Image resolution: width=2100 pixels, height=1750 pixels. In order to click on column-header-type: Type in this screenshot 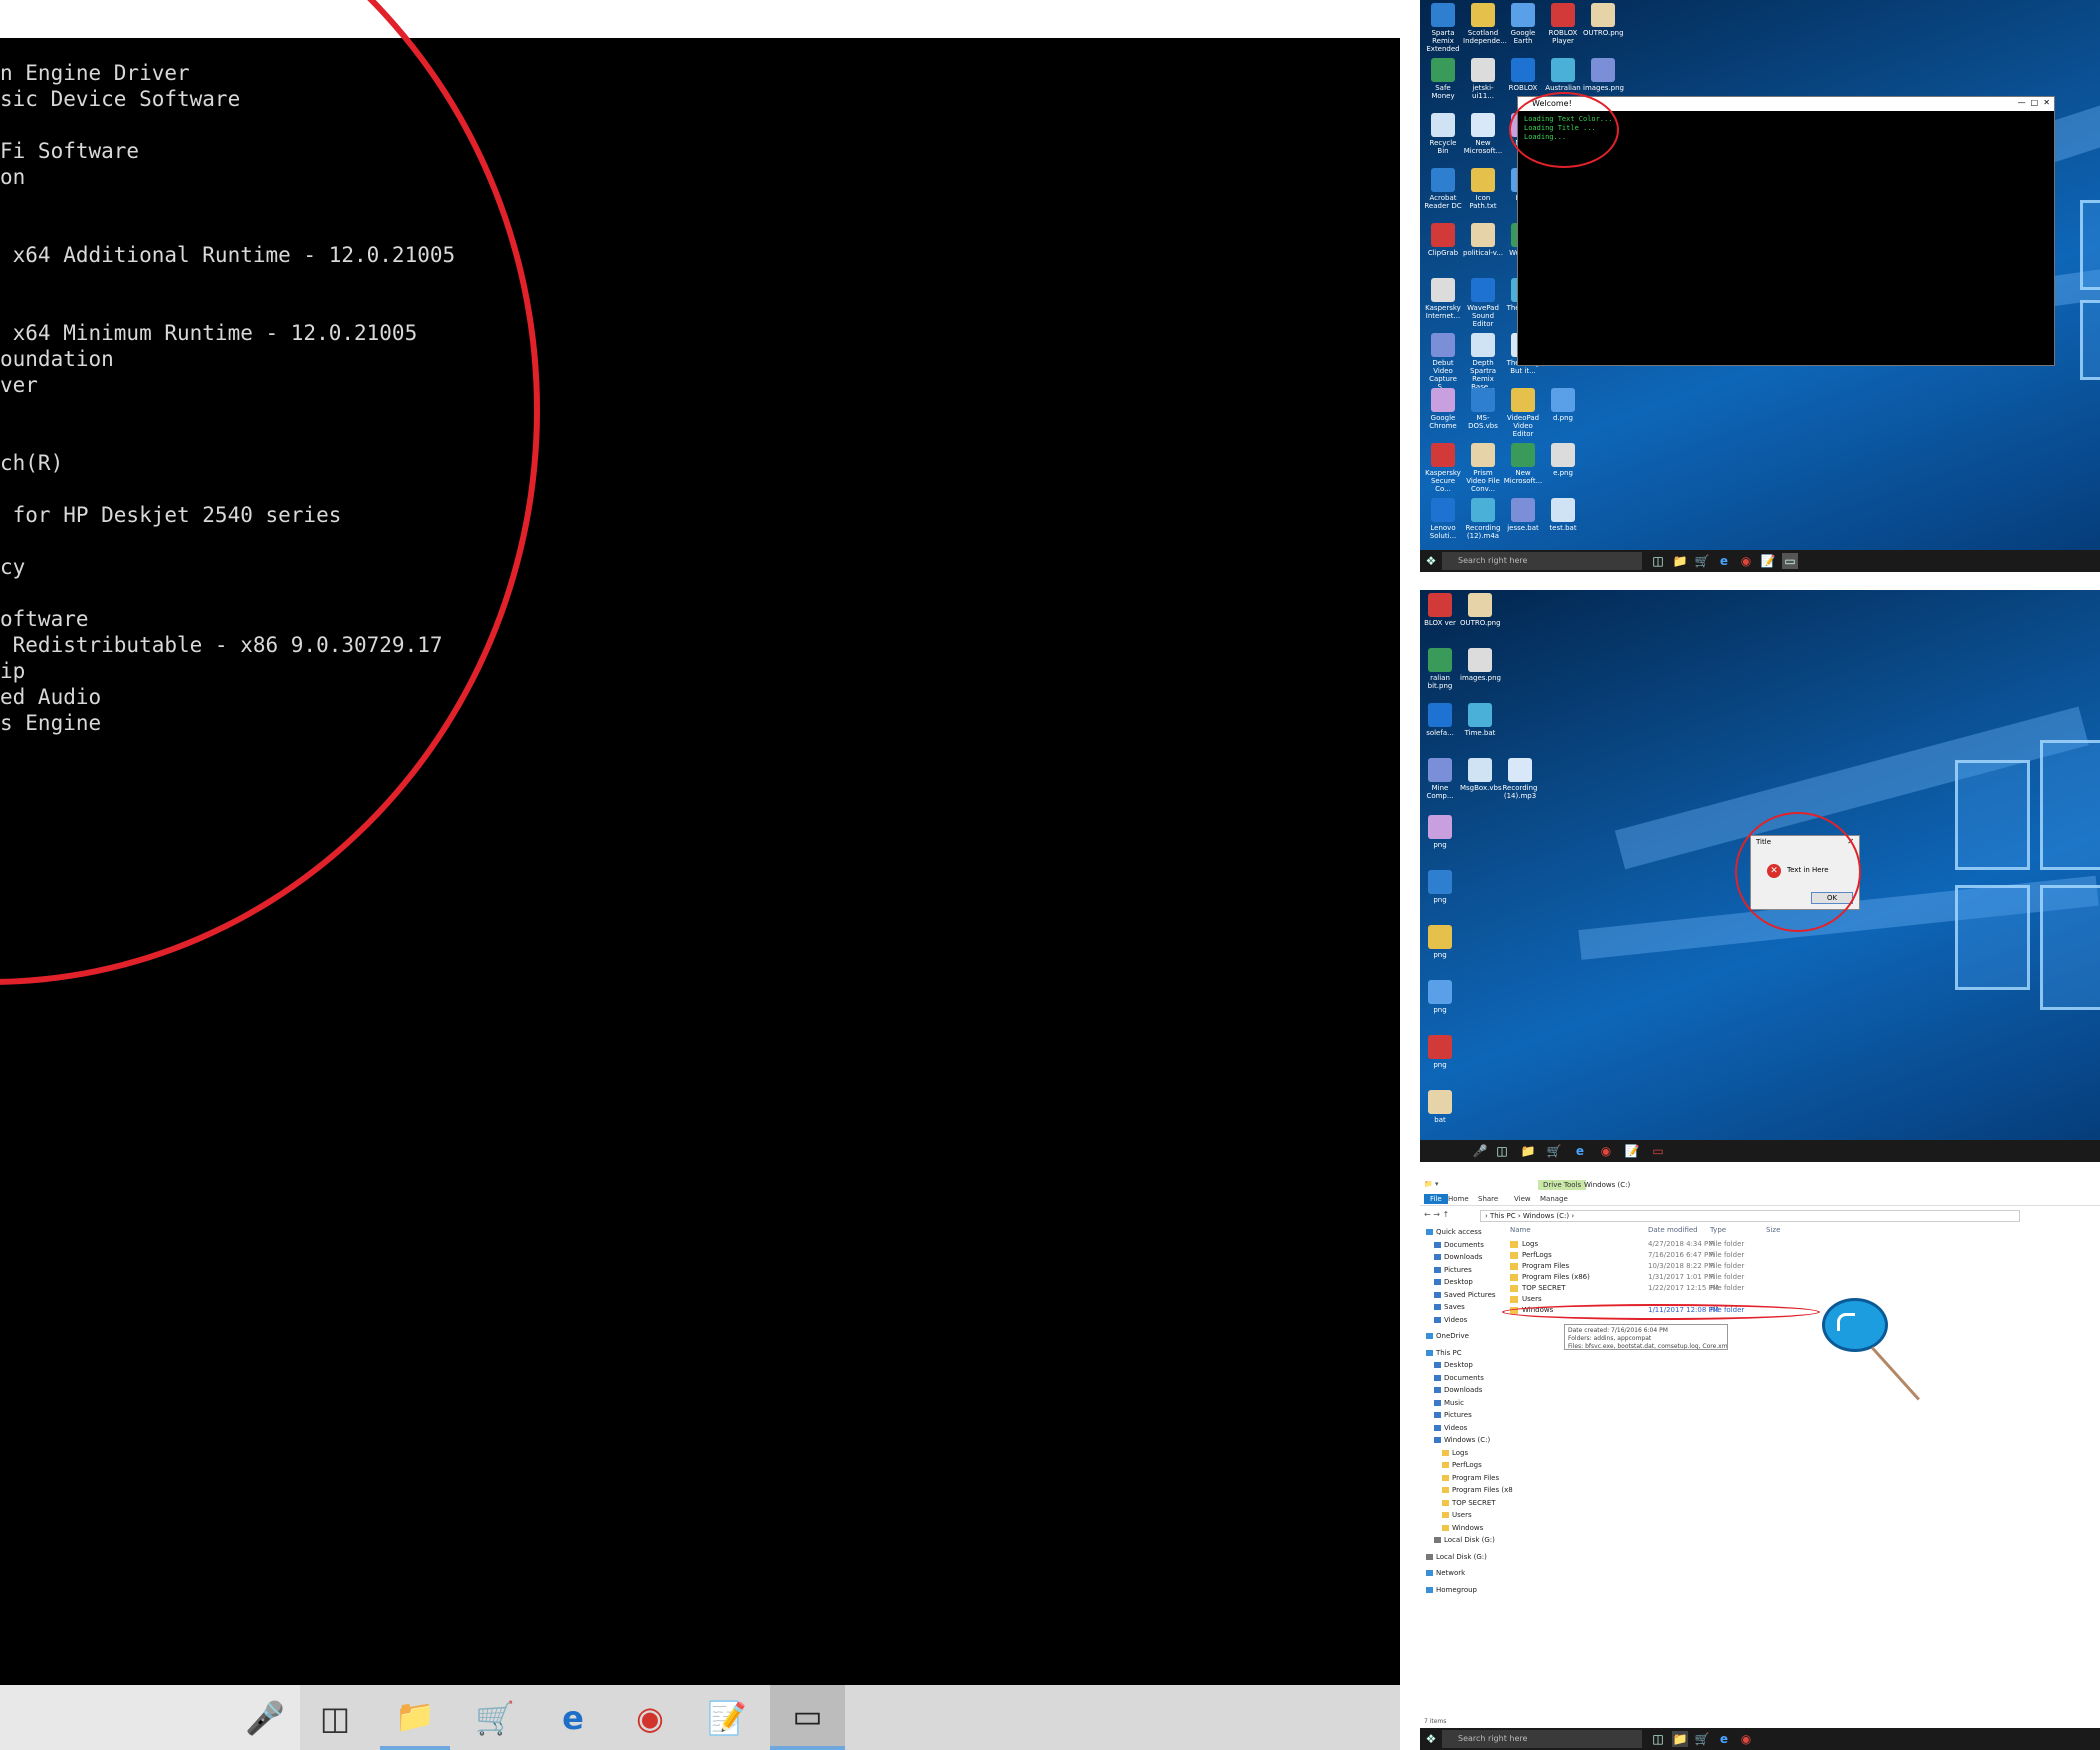, I will do `click(1718, 1230)`.